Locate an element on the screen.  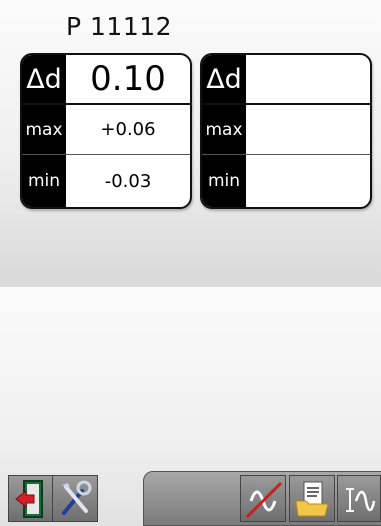
max-value is located at coordinates (308, 129).